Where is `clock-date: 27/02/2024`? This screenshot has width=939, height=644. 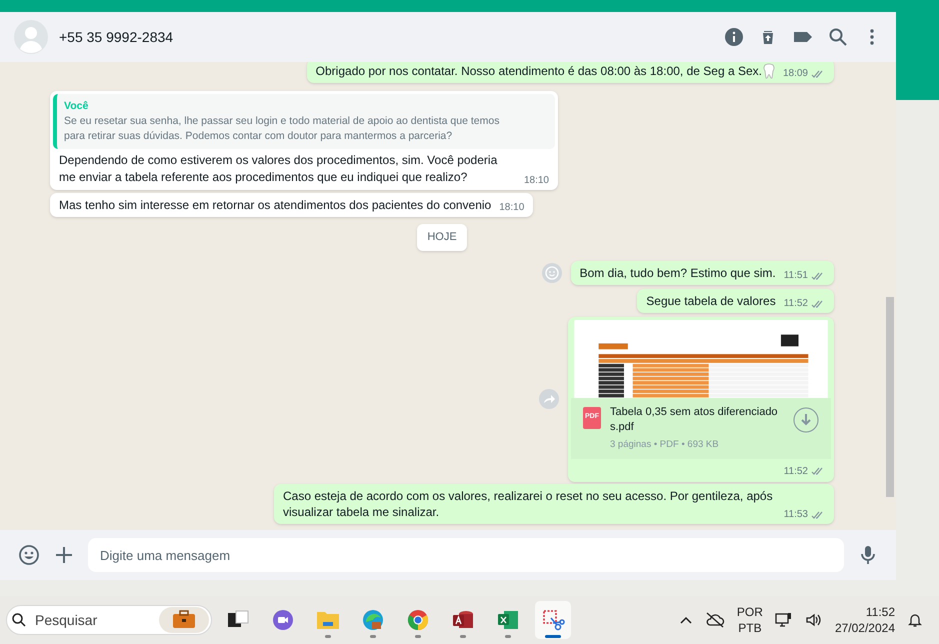 clock-date: 27/02/2024 is located at coordinates (864, 628).